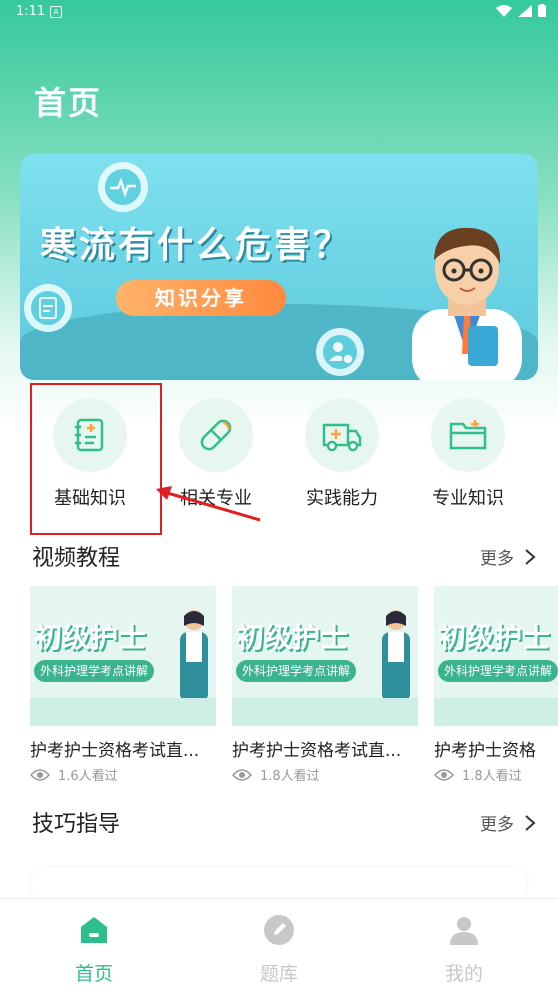 This screenshot has width=558, height=993. I want to click on quick-nav-practice-ability: 实践能力, so click(342, 454).